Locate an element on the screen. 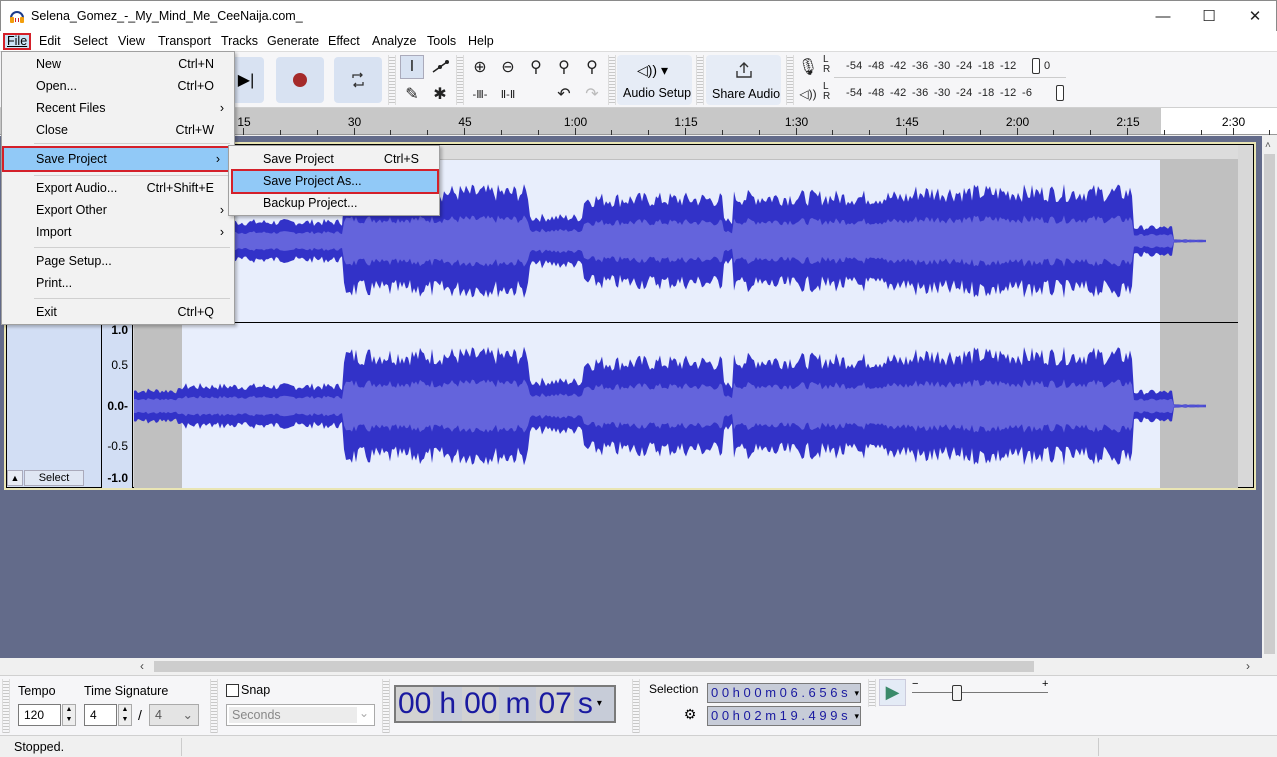 Image resolution: width=1277 pixels, height=757 pixels. trim-button: -Ⅲ- is located at coordinates (480, 94).